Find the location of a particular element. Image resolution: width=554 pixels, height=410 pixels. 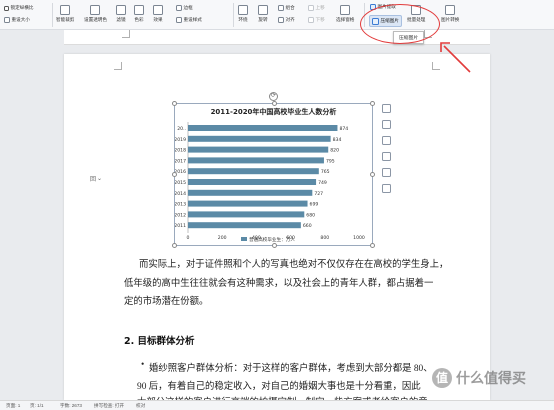

status-page: 页面: 1 is located at coordinates (13, 406).